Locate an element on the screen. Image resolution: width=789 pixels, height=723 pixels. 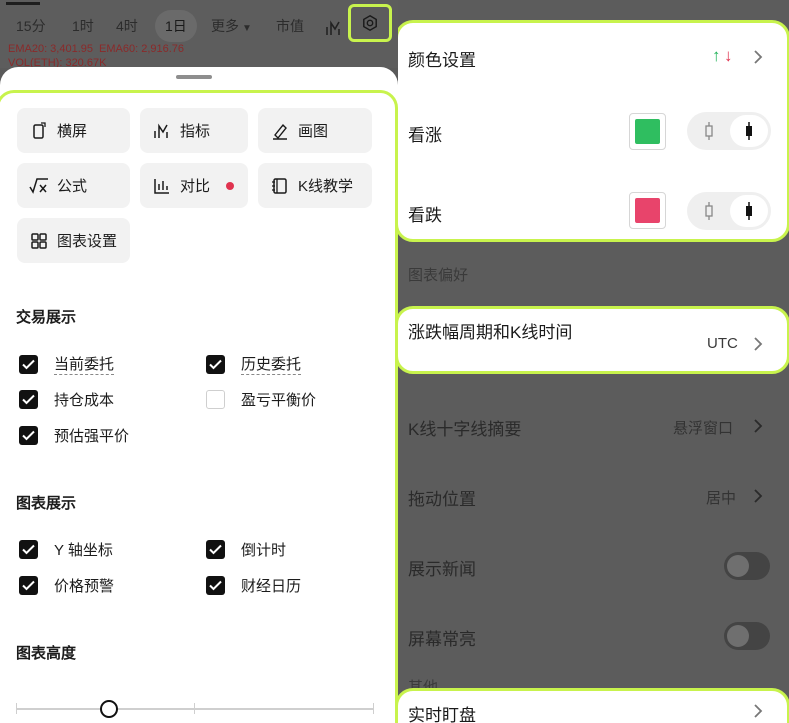
tool-label: 对比 is located at coordinates (195, 186).